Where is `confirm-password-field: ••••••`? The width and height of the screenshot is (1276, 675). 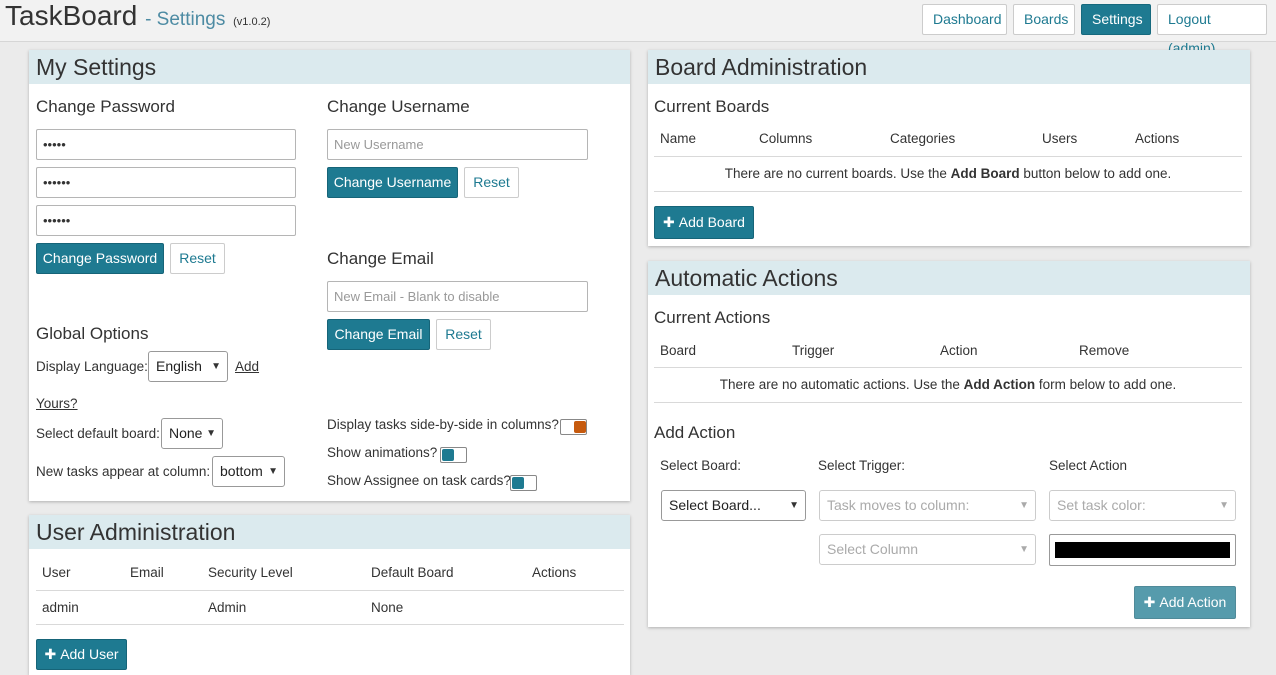 confirm-password-field: •••••• is located at coordinates (166, 220).